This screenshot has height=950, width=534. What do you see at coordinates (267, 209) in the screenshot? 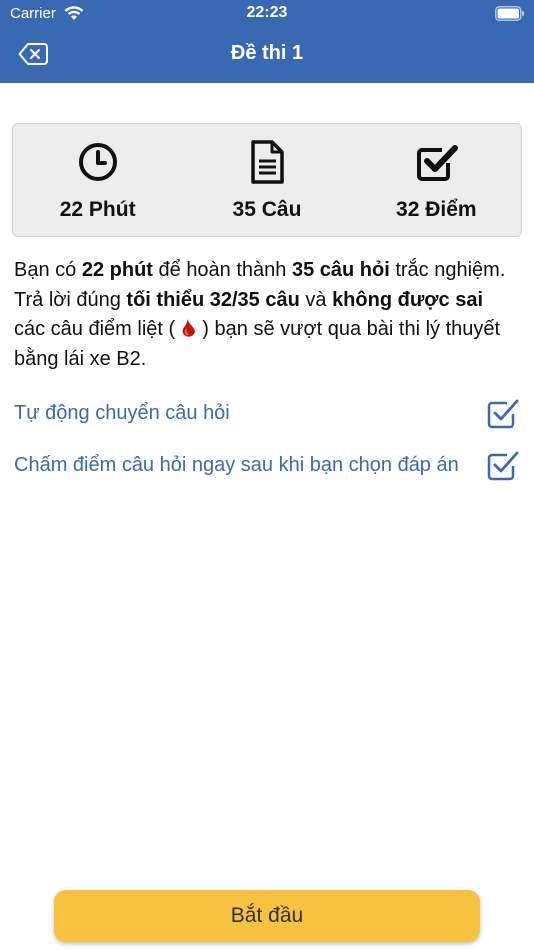
I see `question-count-label: 35 Câu` at bounding box center [267, 209].